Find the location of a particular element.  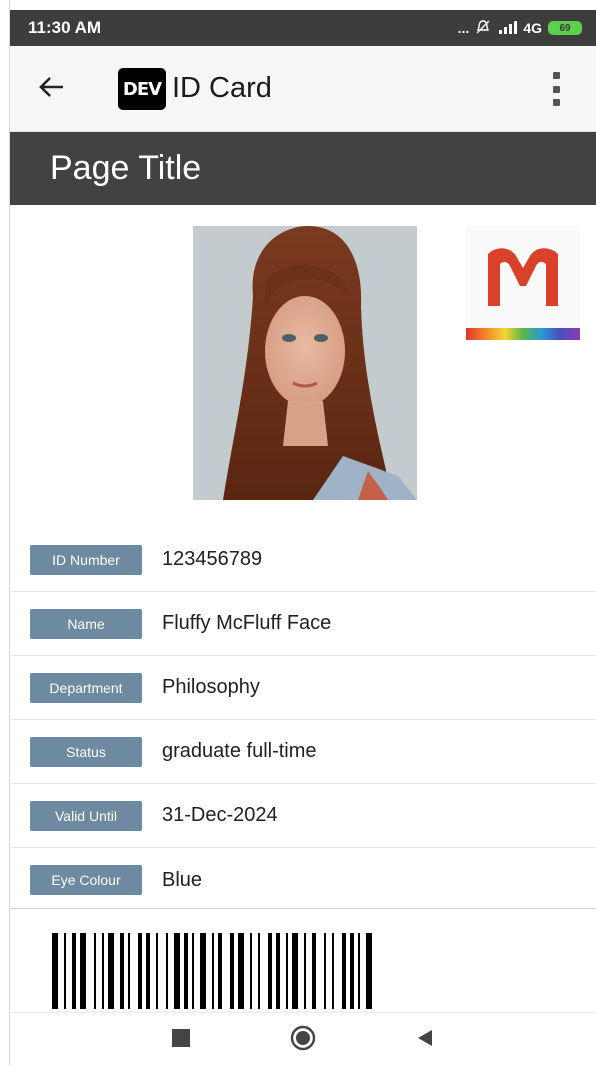

back-triangle-icon is located at coordinates (425, 1038).